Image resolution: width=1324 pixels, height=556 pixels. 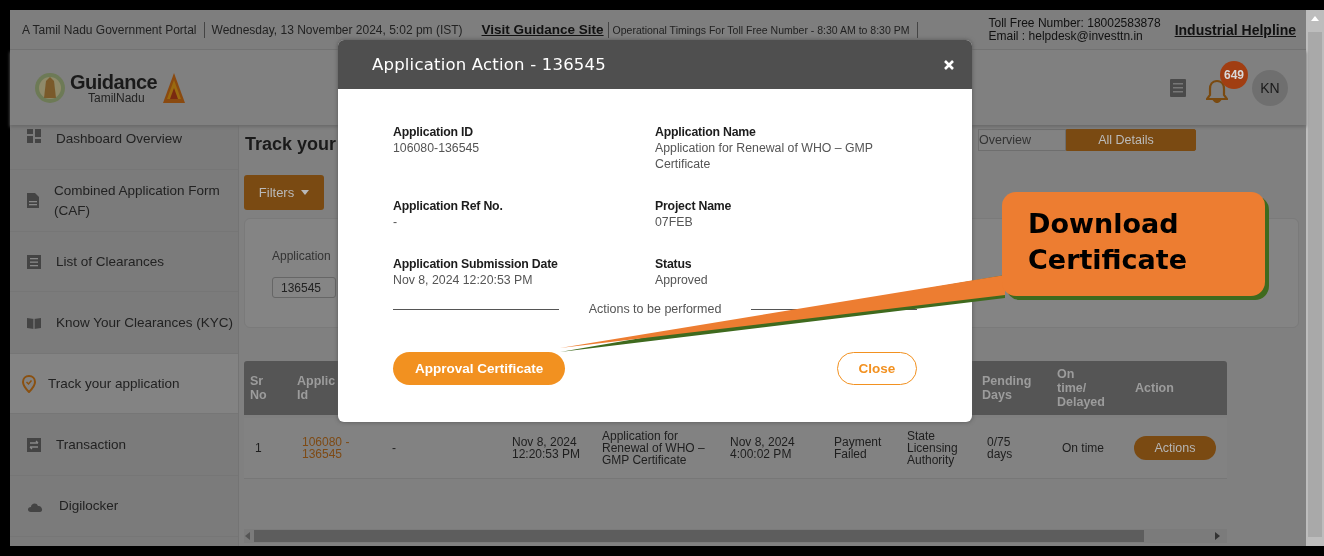 I want to click on actions-button: Actions, so click(x=1175, y=448).